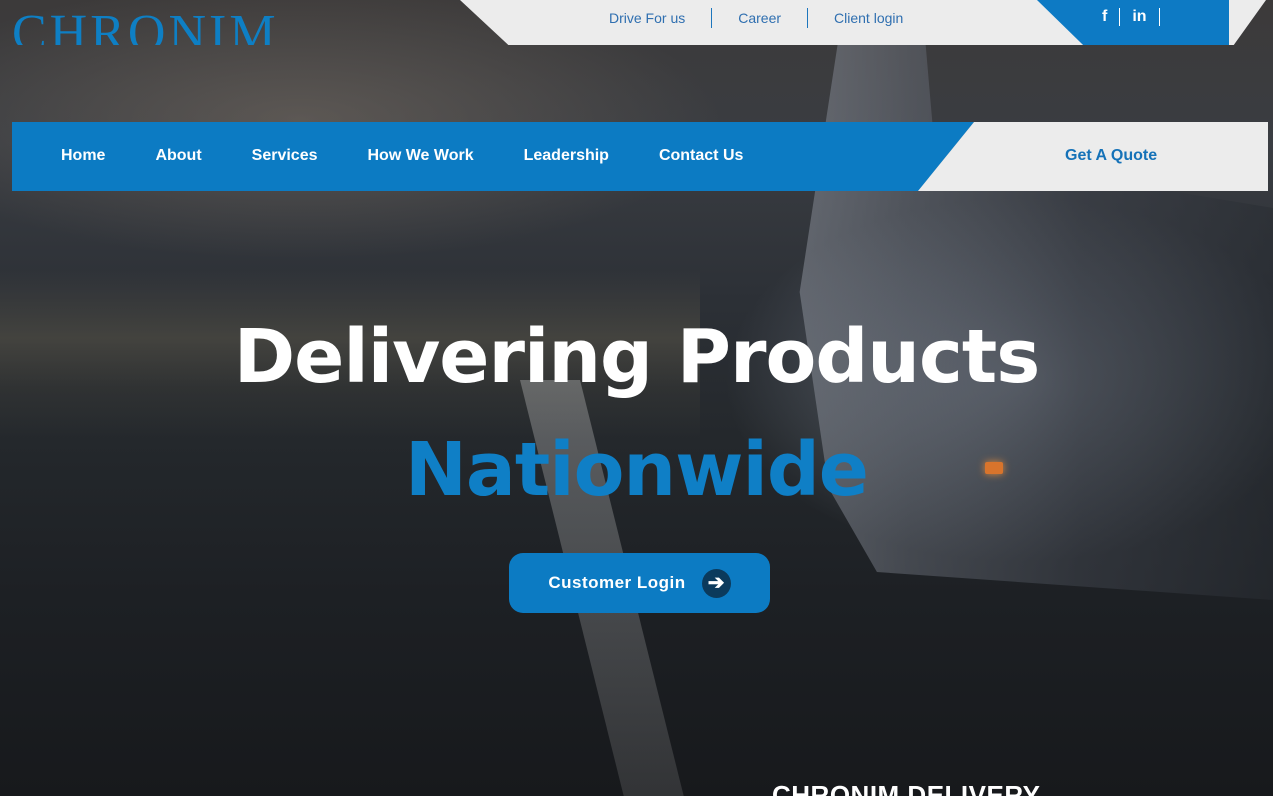  I want to click on brand-logo: CHRONIM, so click(154, 23).